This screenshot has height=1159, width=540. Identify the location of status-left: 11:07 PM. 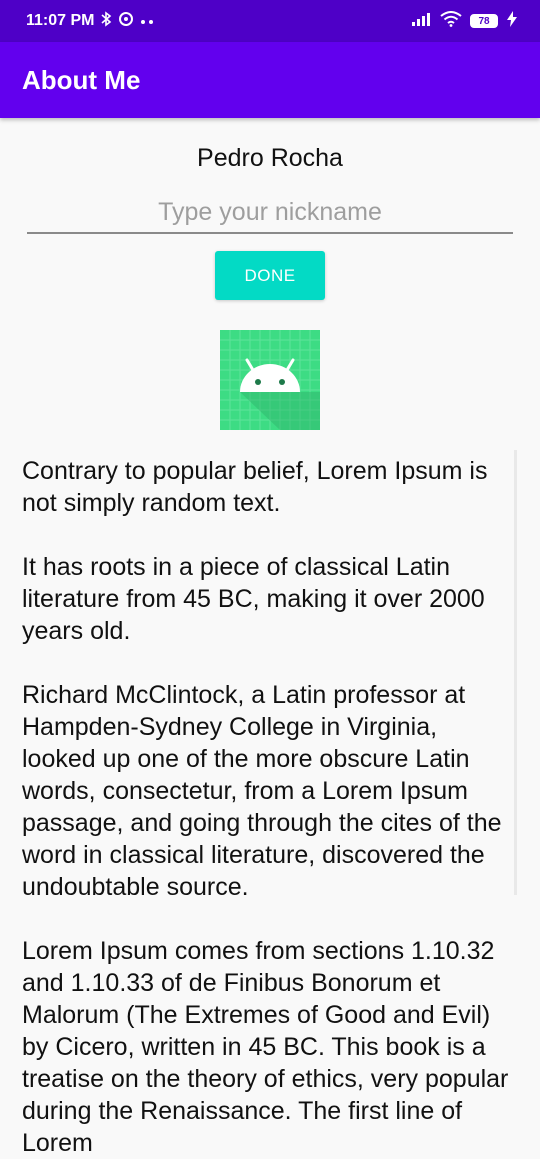
(90, 21).